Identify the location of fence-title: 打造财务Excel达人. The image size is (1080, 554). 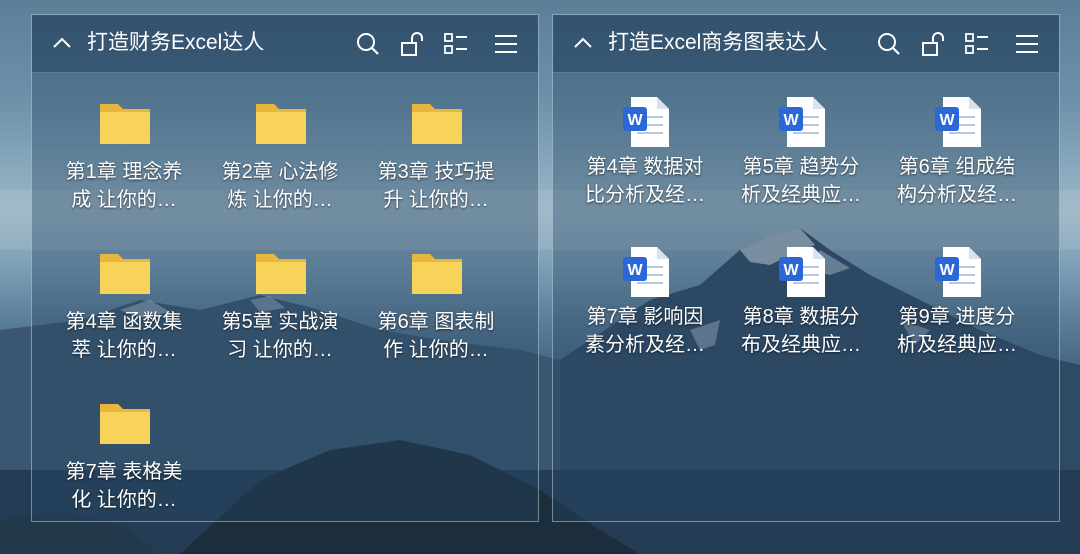
(176, 42).